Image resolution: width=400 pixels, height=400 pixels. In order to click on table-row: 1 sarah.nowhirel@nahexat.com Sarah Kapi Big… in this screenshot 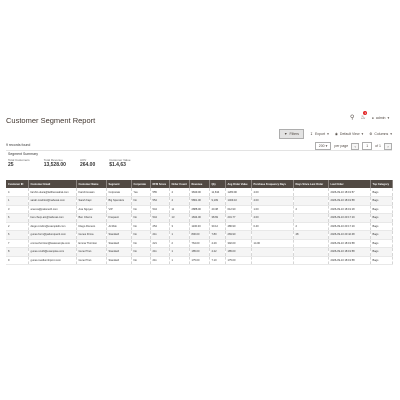, I will do `click(199, 201)`.